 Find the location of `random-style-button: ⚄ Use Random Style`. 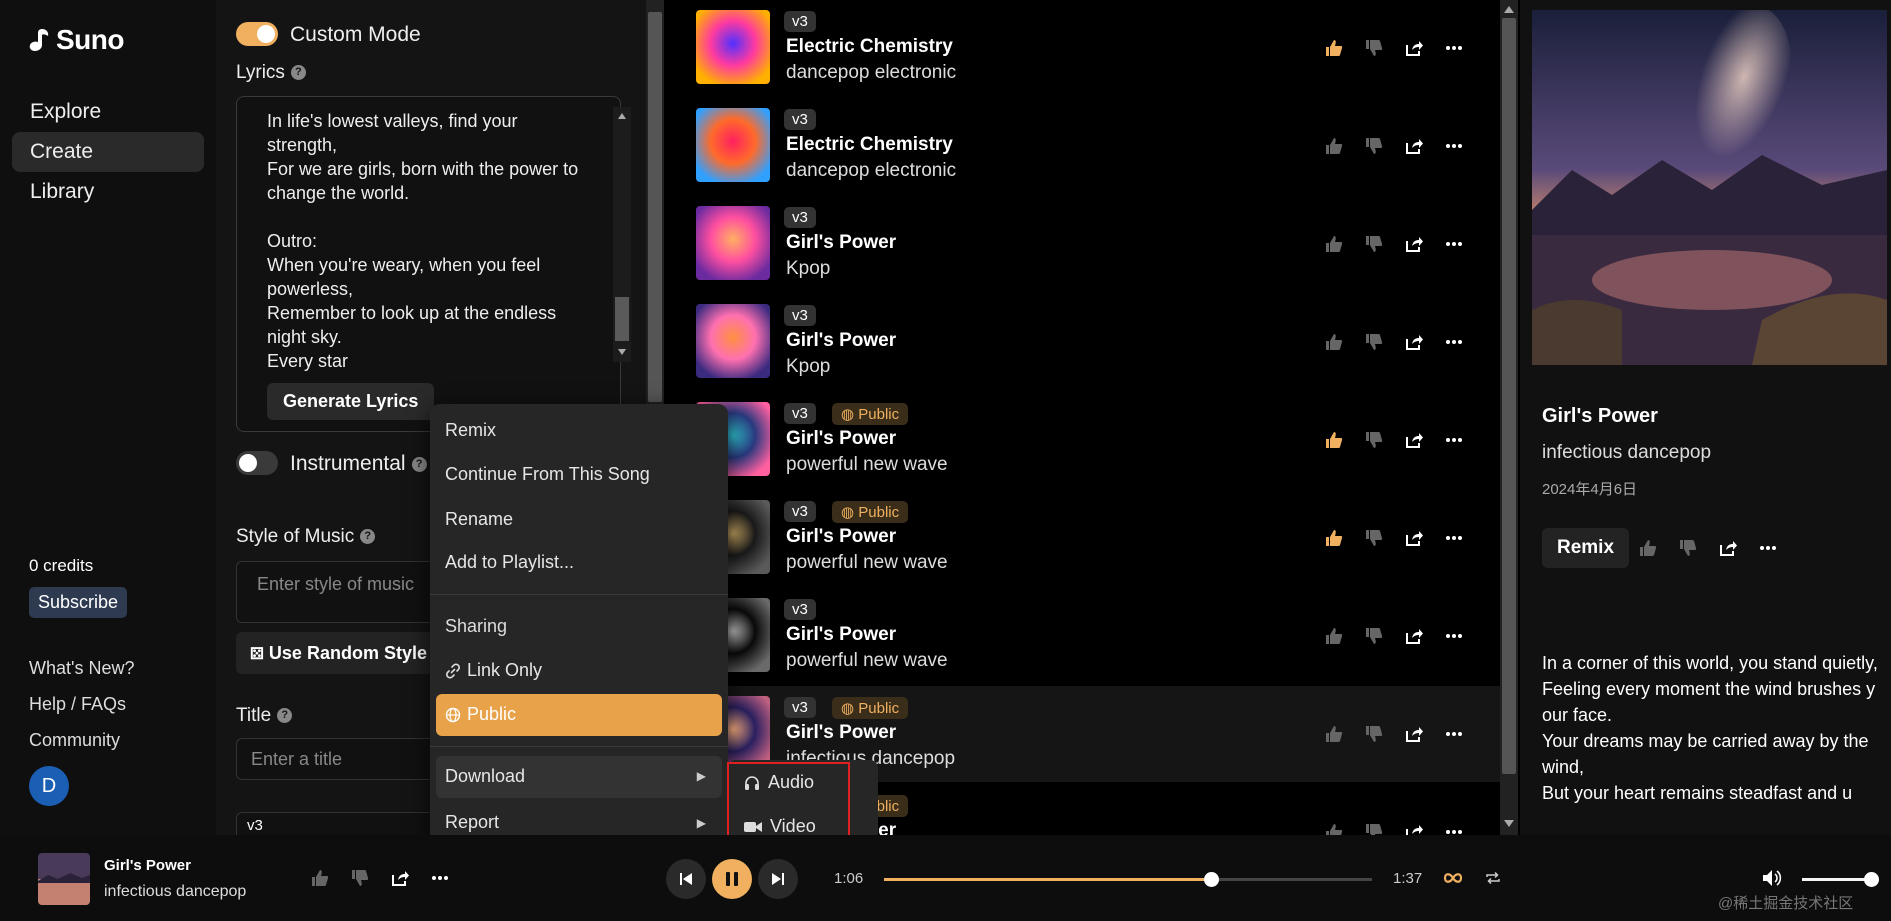

random-style-button: ⚄ Use Random Style is located at coordinates (336, 653).